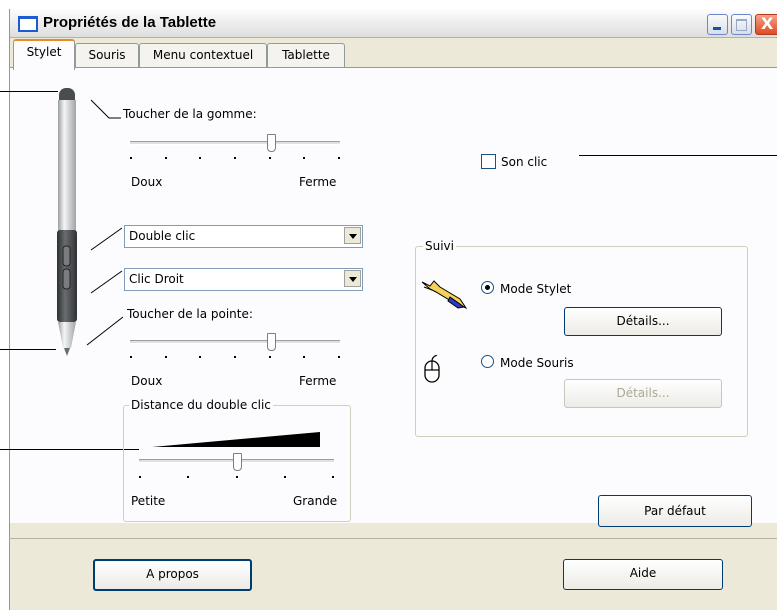 The image size is (777, 610). I want to click on click-sound-checkbox, so click(488, 161).